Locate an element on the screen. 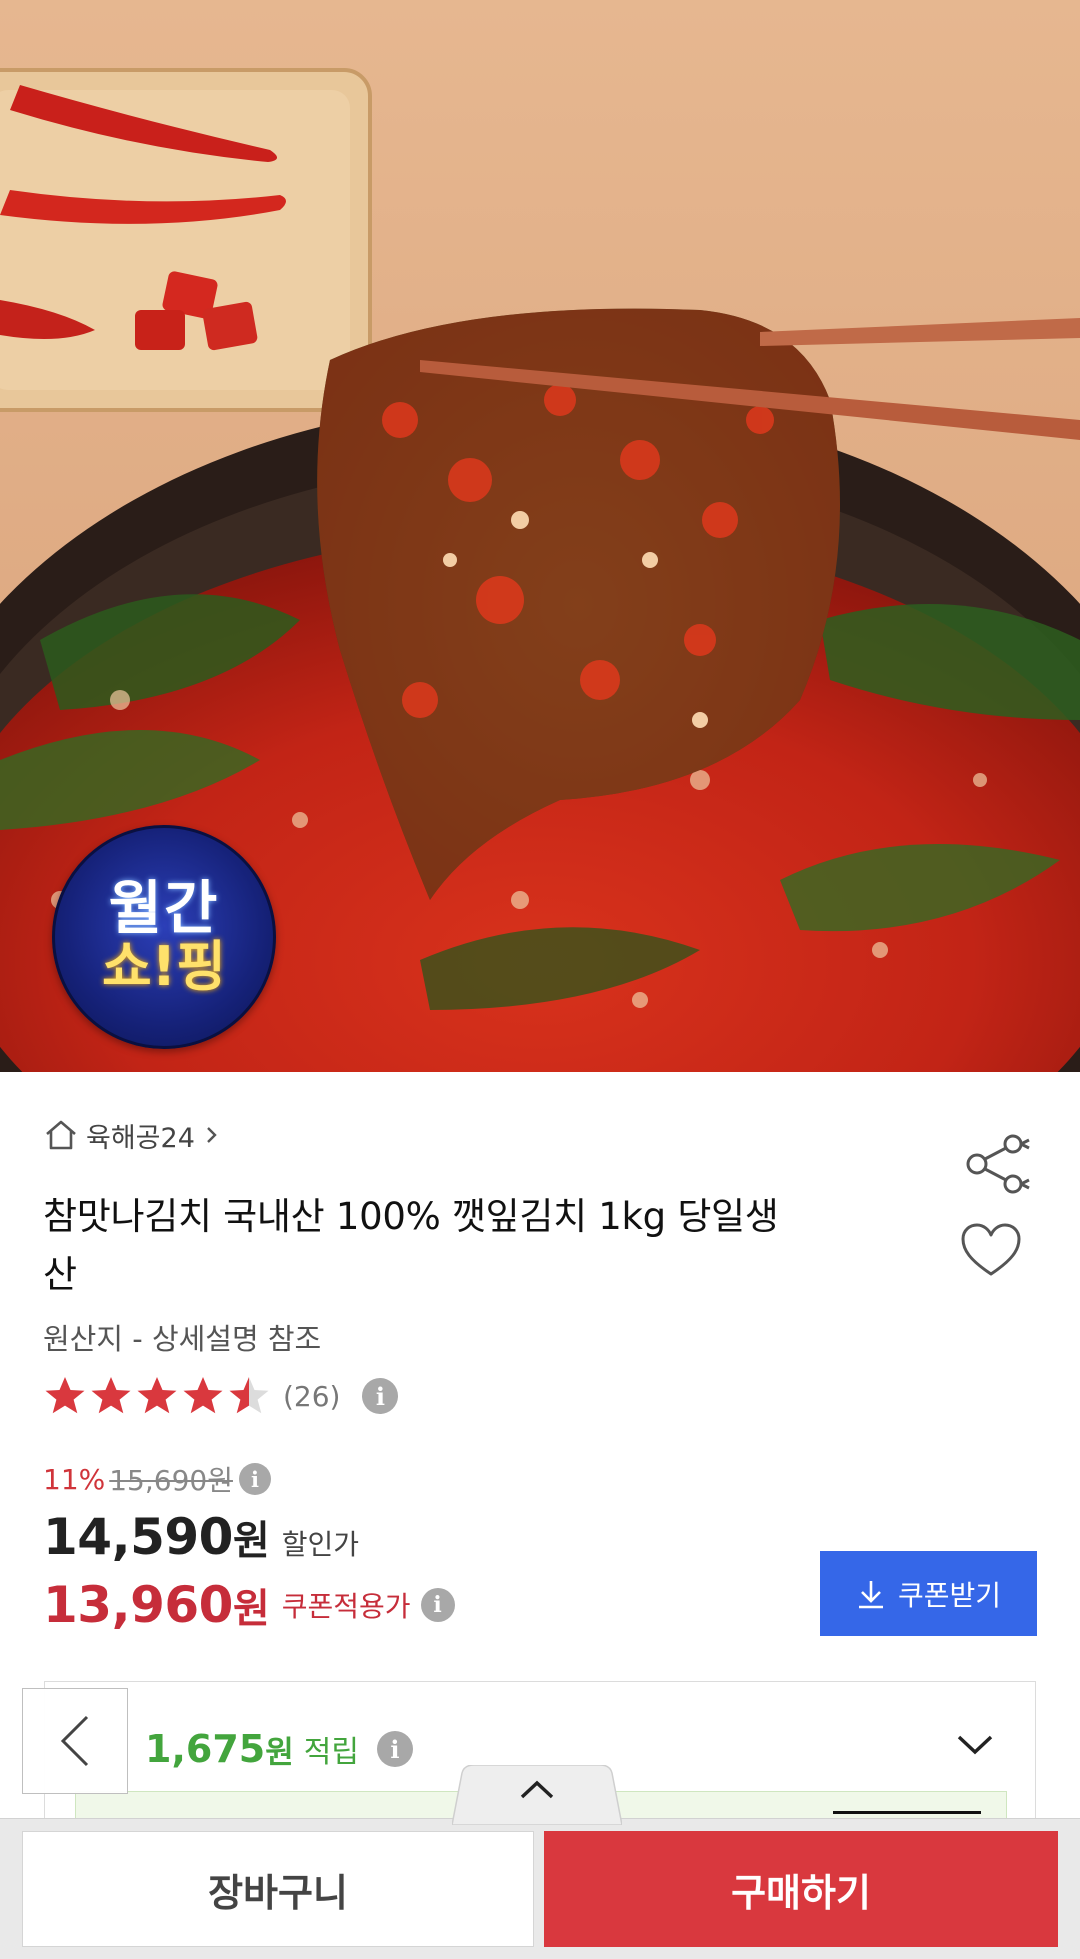  discount-row: 11% 15,690원 i is located at coordinates (157, 1479).